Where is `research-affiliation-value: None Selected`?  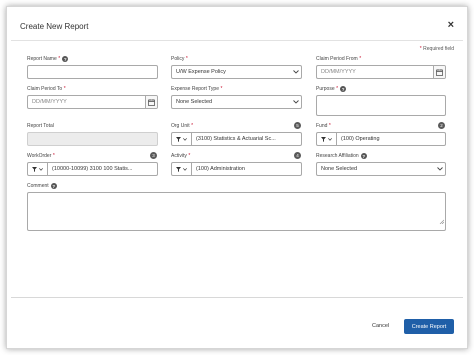 research-affiliation-value: None Selected is located at coordinates (339, 169).